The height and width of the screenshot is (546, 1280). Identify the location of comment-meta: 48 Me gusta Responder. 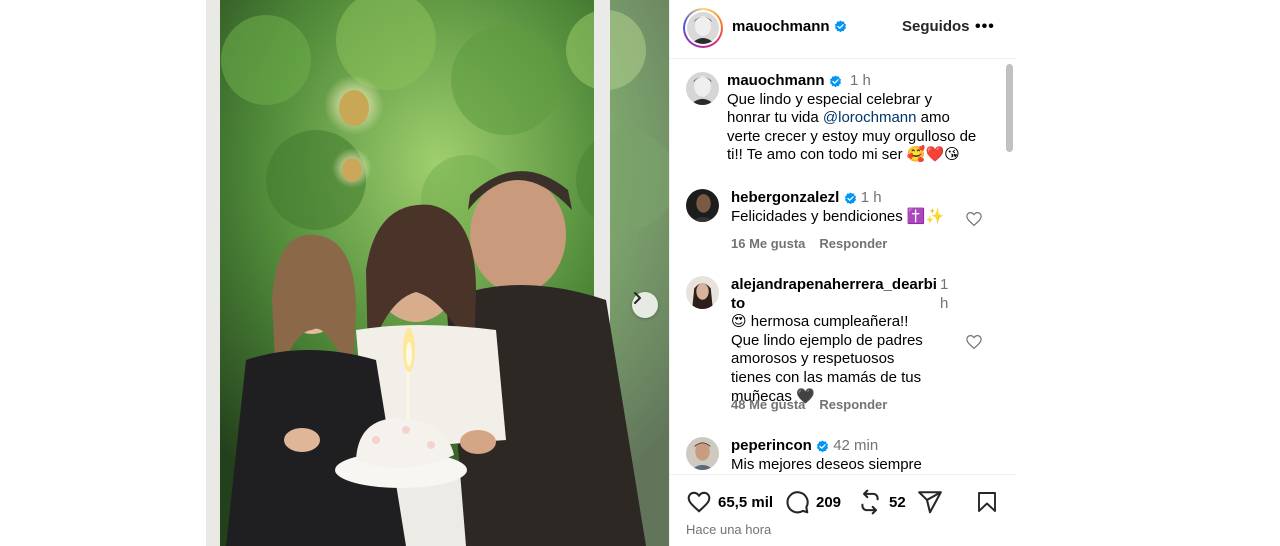
(809, 404).